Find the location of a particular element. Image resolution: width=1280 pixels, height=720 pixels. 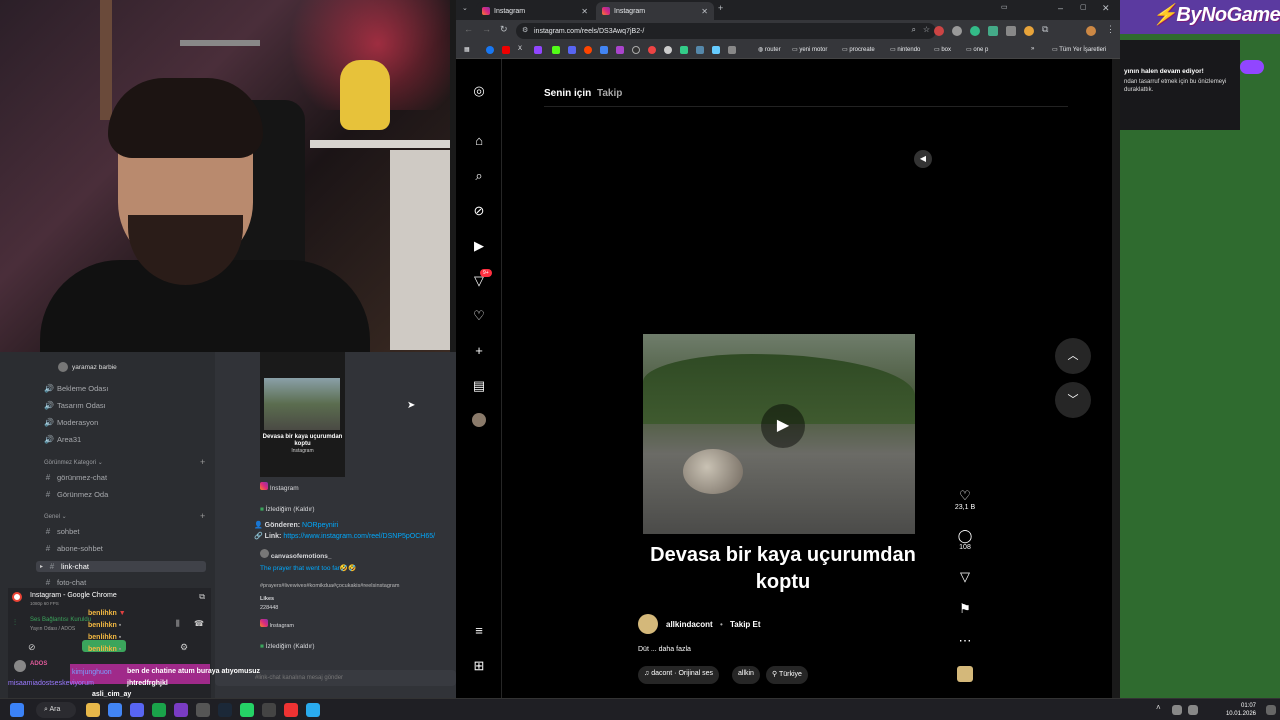

tray-overflow-icon: ˄ is located at coordinates (1161, 710).